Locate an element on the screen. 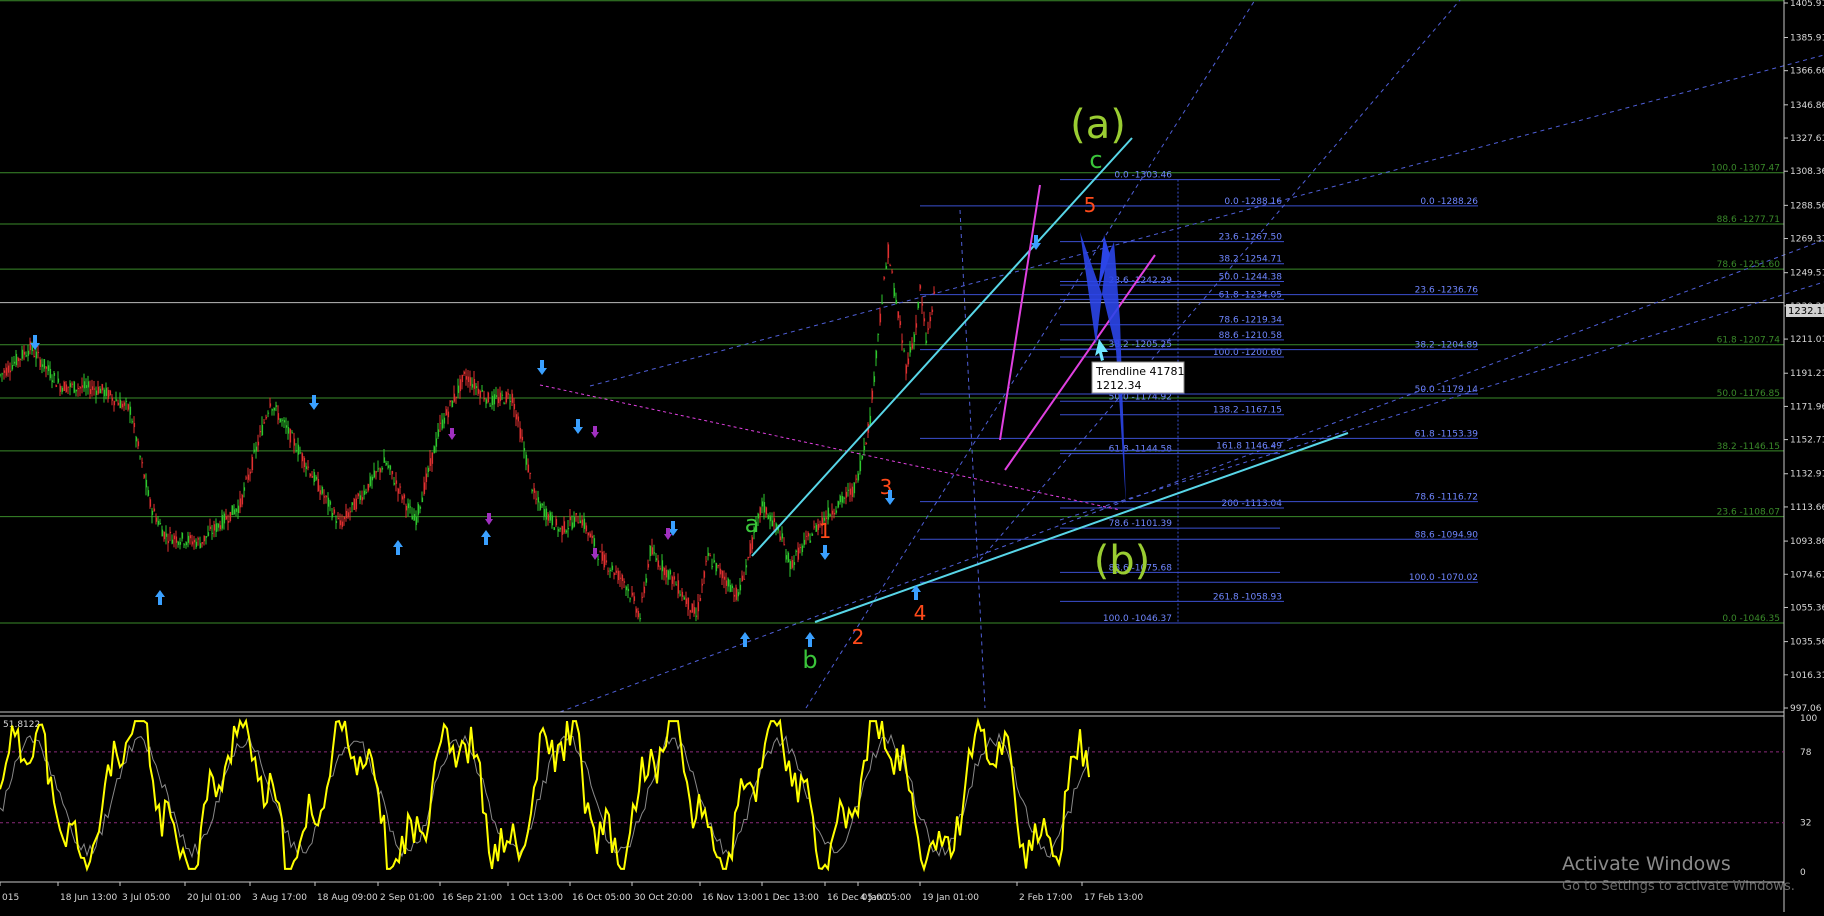 This screenshot has height=916, width=1824. fib-blue-2-label: 38.2 -1254.71 is located at coordinates (1250, 260).